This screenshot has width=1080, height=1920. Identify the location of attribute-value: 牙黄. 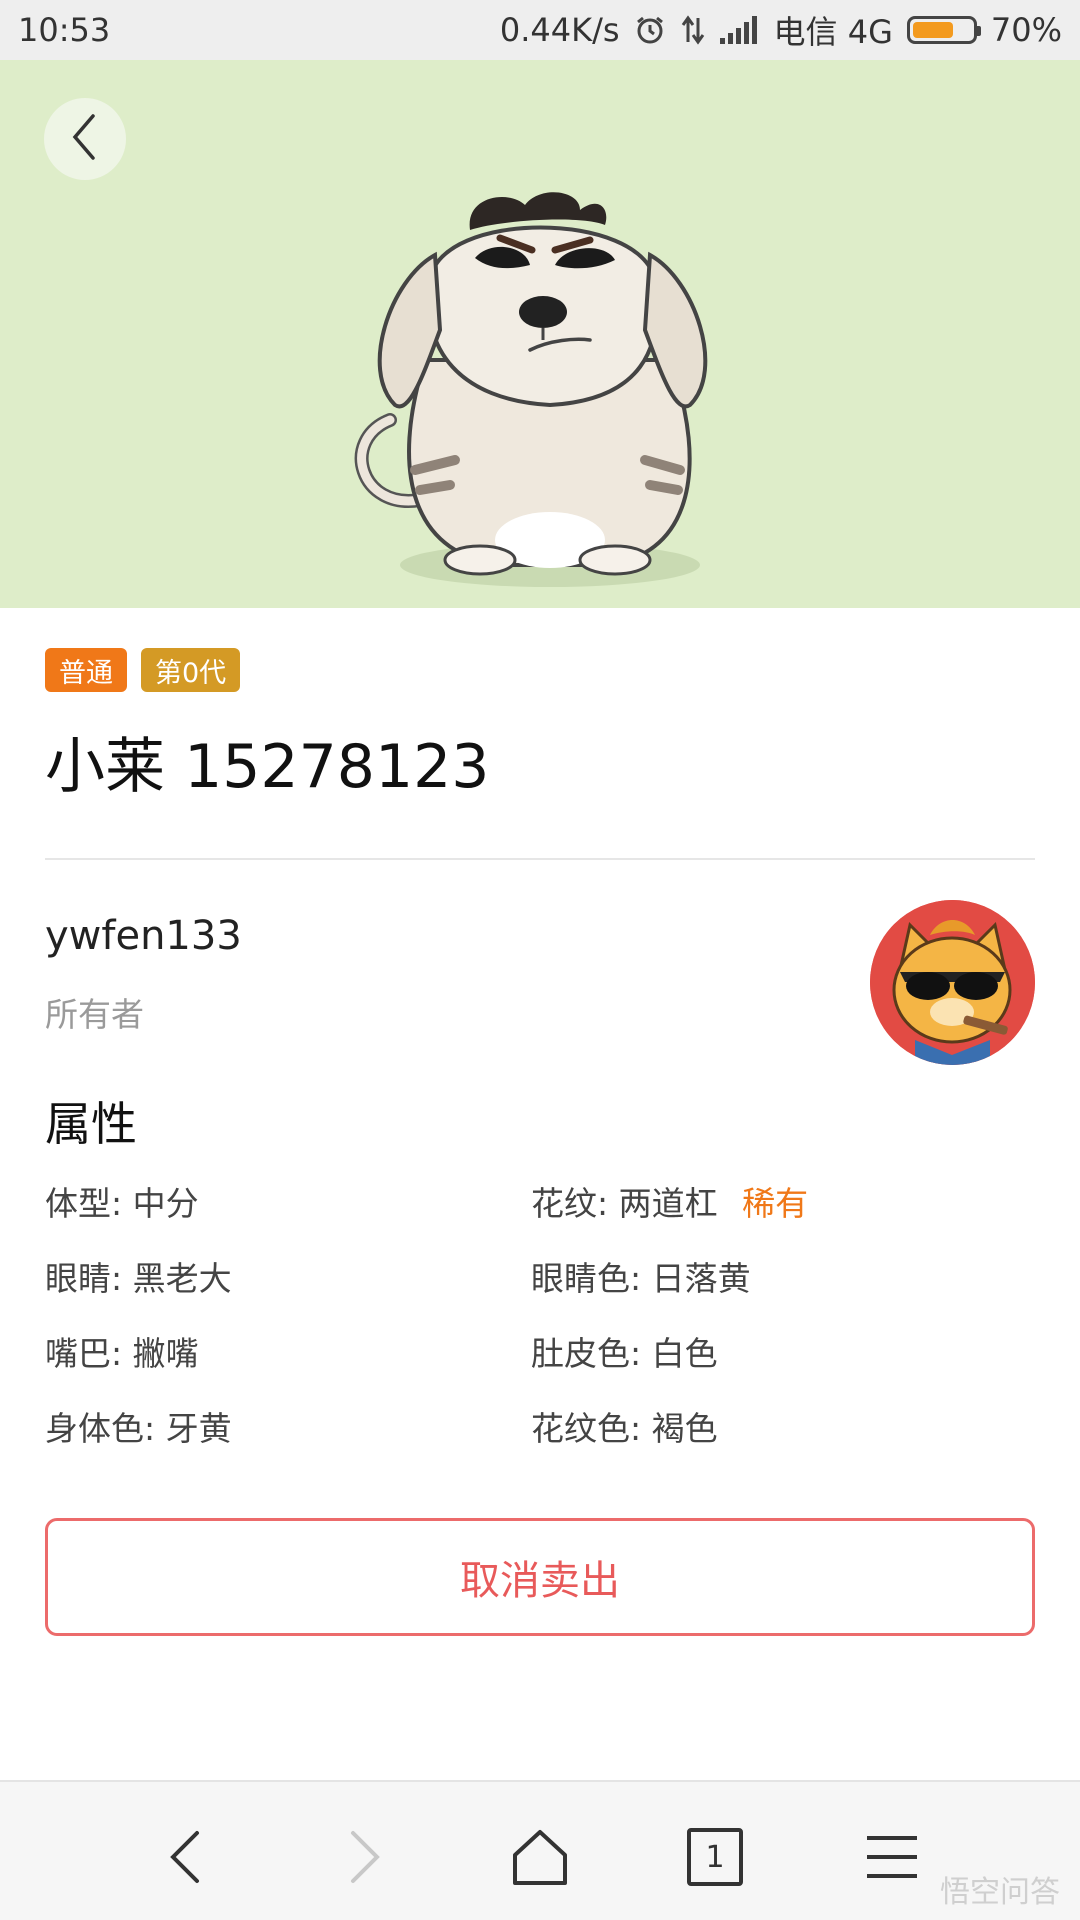
(198, 1428).